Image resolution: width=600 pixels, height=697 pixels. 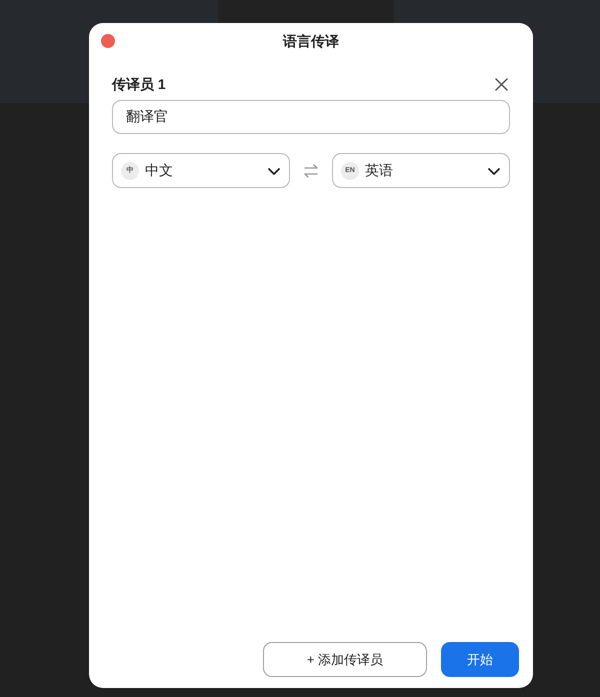 What do you see at coordinates (108, 41) in the screenshot?
I see `close-window-button` at bounding box center [108, 41].